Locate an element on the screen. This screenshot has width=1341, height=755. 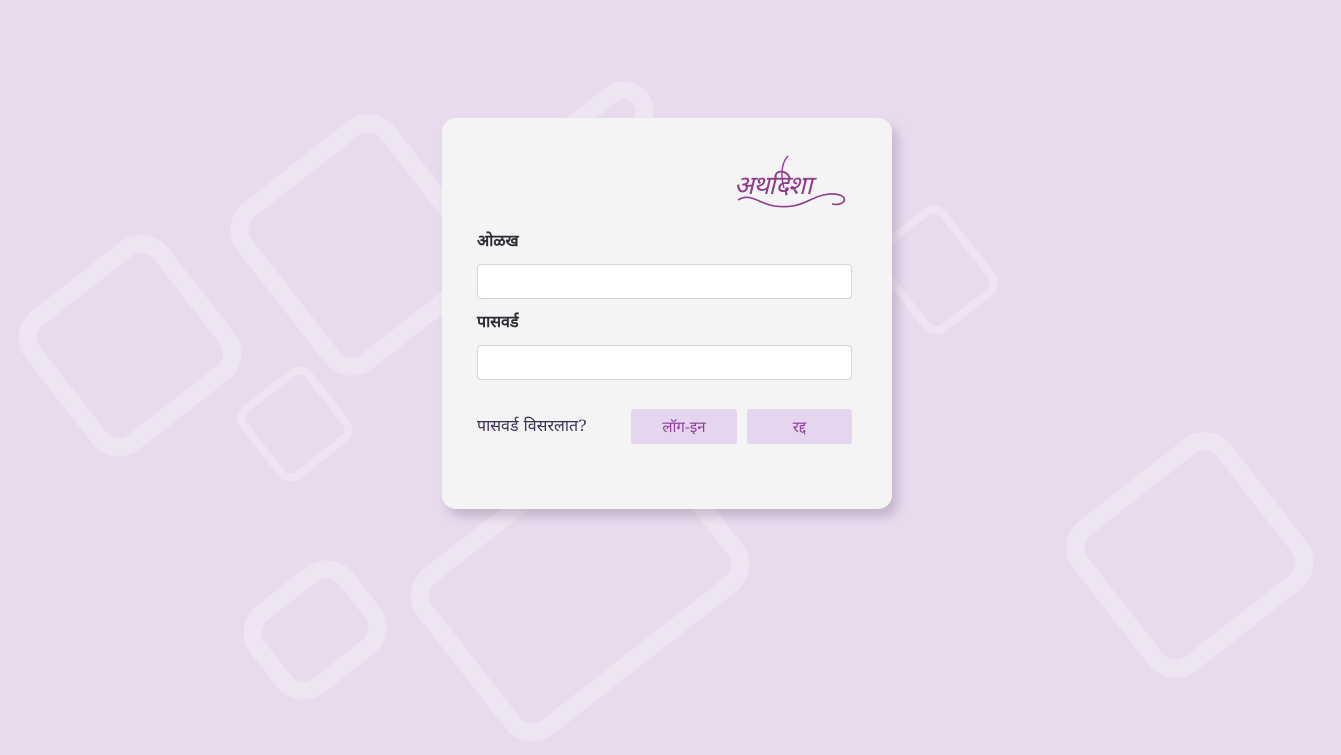
password-label: पासवर्ड is located at coordinates (498, 321).